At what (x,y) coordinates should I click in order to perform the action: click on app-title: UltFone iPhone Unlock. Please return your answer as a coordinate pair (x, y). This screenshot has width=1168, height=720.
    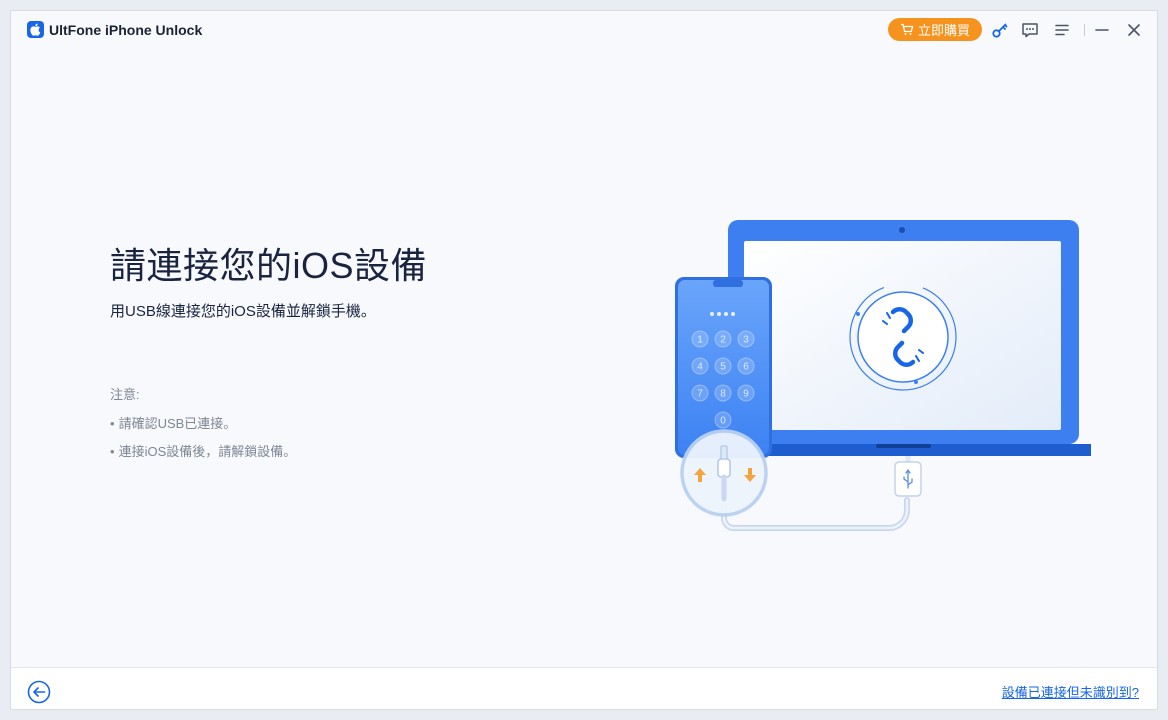
    Looking at the image, I should click on (126, 30).